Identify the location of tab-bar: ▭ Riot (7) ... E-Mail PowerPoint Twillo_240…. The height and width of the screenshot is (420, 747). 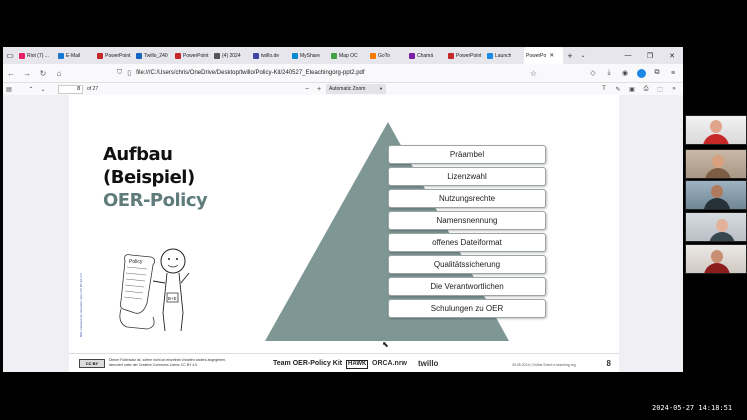
(343, 55).